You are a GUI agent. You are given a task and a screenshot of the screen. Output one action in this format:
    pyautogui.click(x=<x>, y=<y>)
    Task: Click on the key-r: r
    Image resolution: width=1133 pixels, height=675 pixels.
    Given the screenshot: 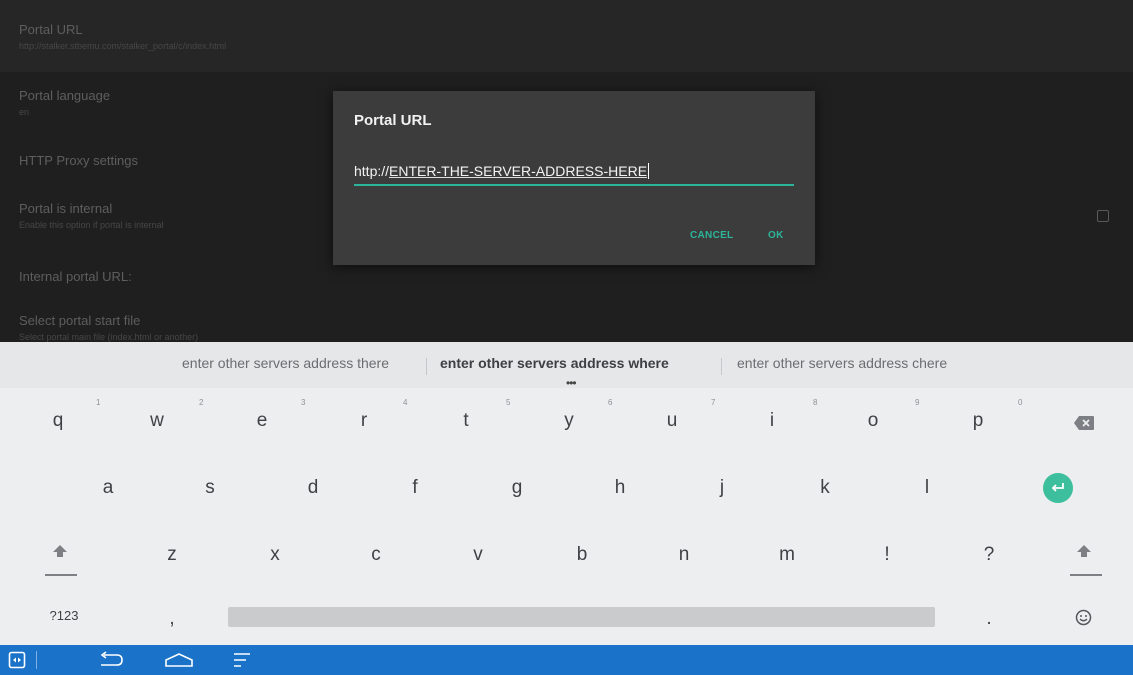 What is the action you would take?
    pyautogui.click(x=364, y=421)
    